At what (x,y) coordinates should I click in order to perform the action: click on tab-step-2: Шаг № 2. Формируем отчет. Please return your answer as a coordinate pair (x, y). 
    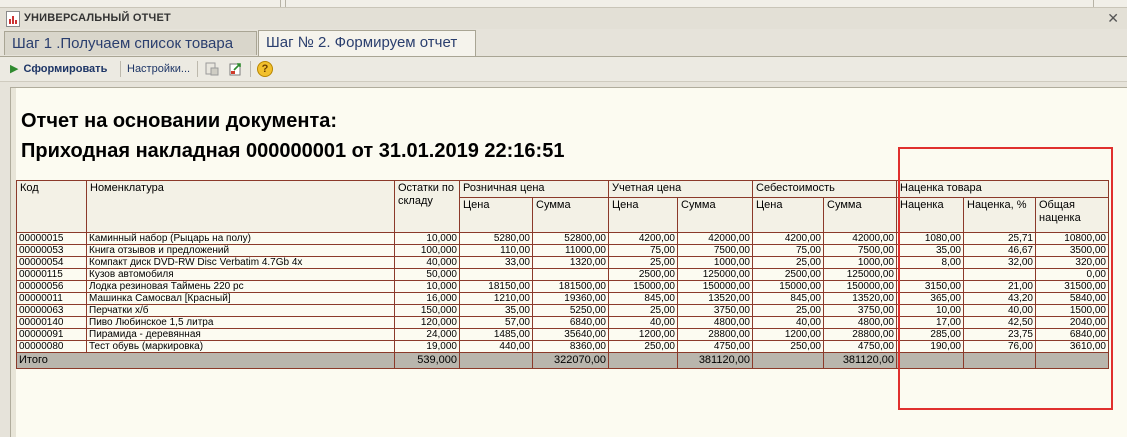
    Looking at the image, I should click on (367, 43).